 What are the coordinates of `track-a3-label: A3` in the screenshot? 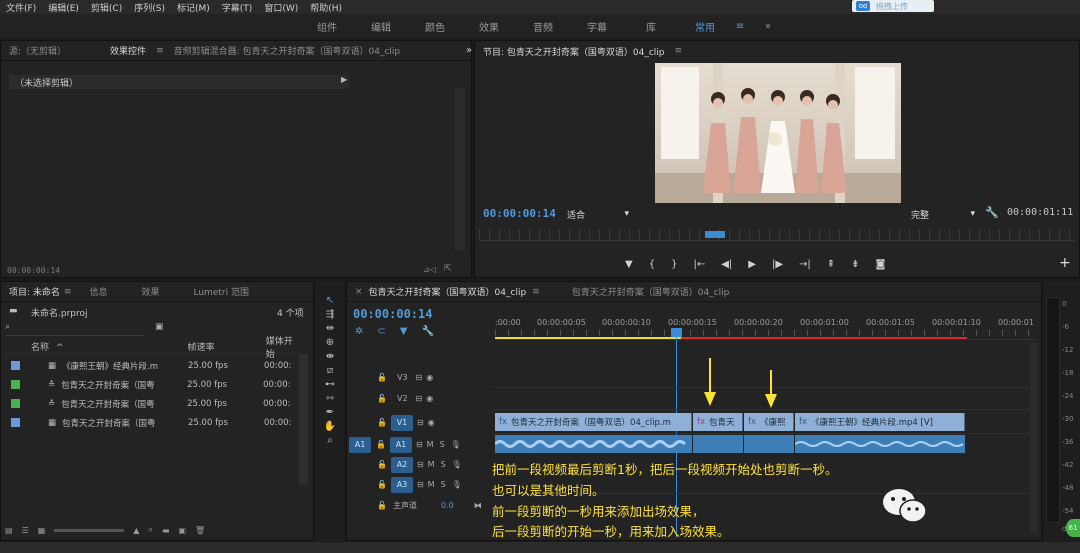 It's located at (401, 484).